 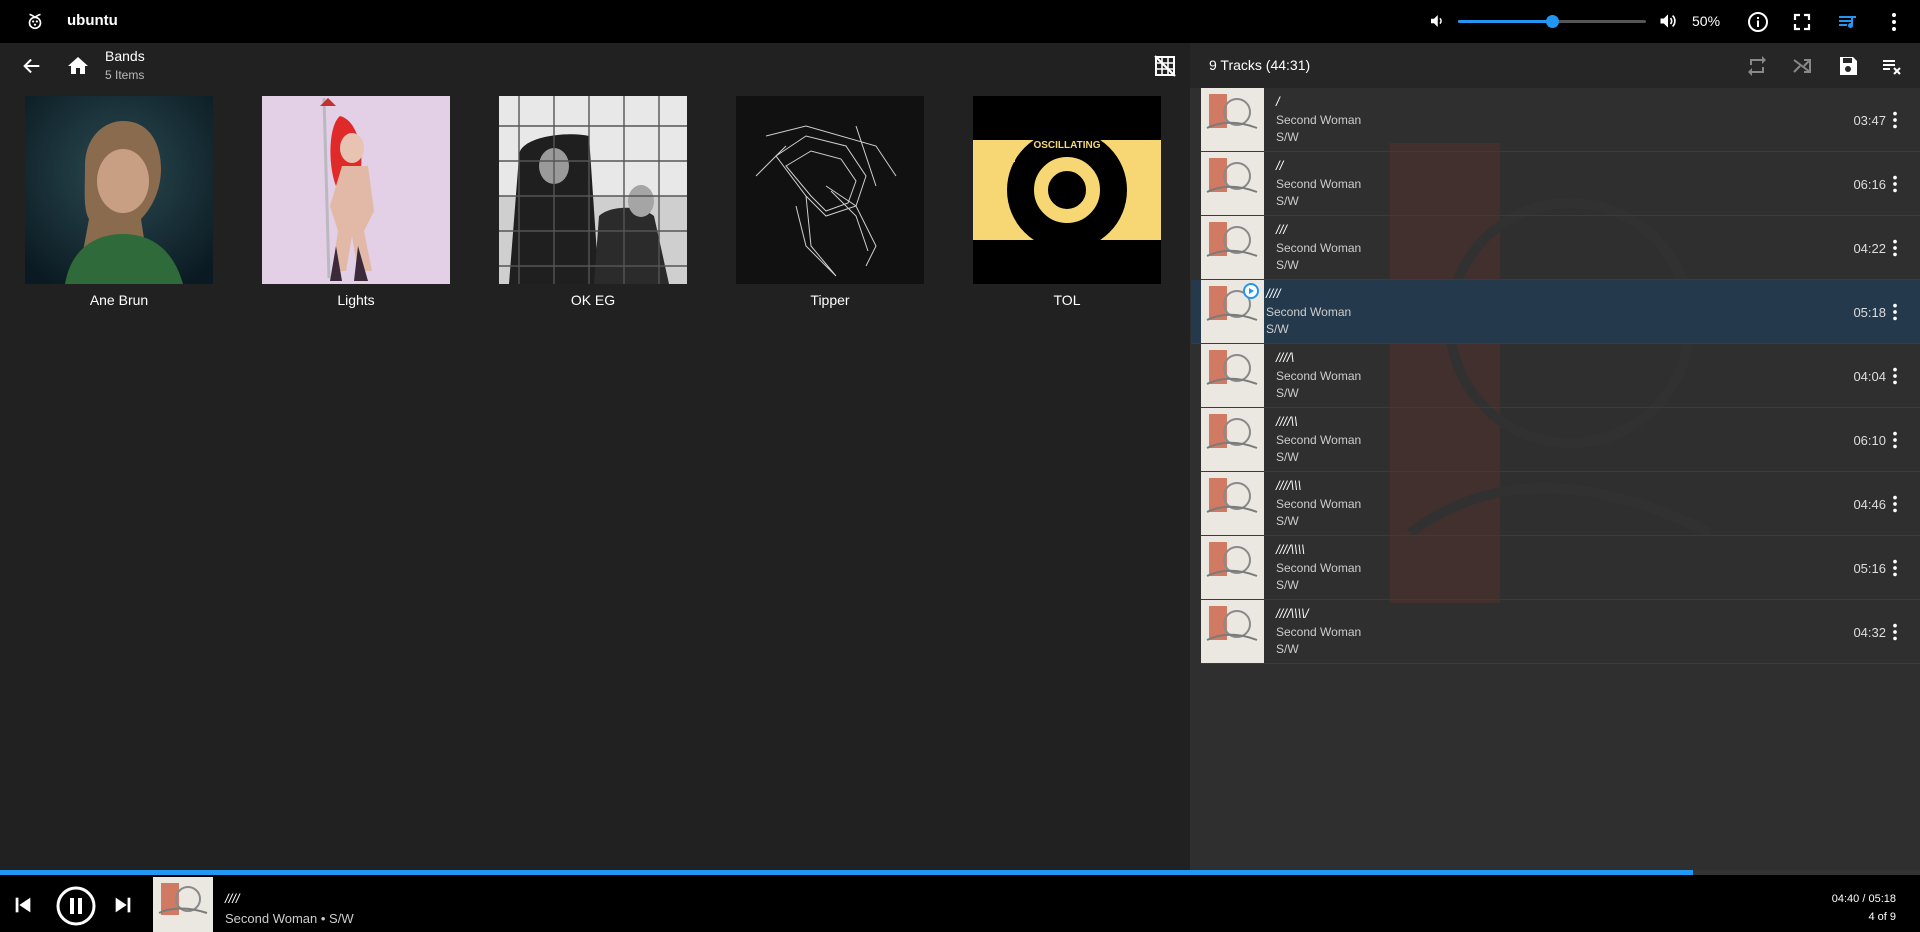 What do you see at coordinates (1757, 66) in the screenshot?
I see `repeat-icon` at bounding box center [1757, 66].